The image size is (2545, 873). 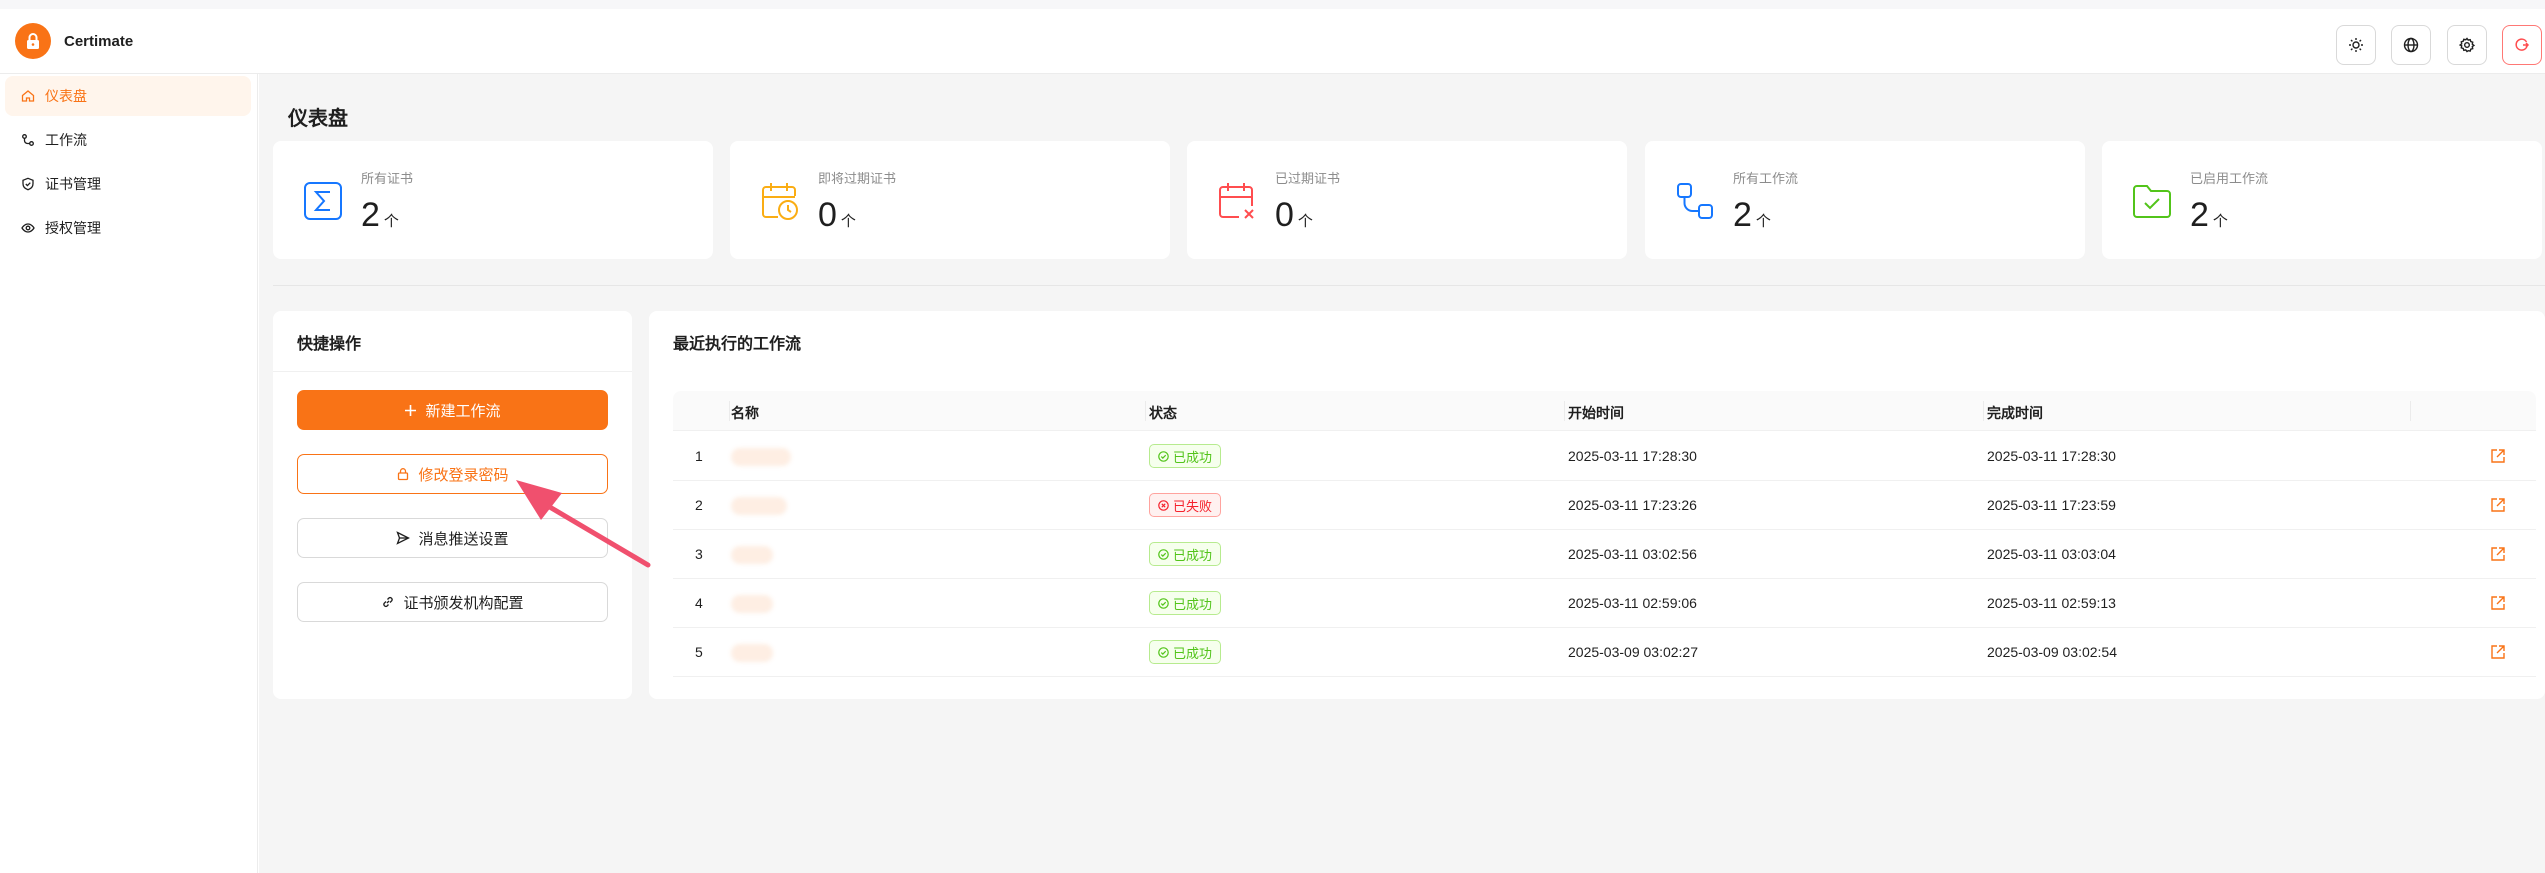 I want to click on theme-toggle-button, so click(x=2356, y=45).